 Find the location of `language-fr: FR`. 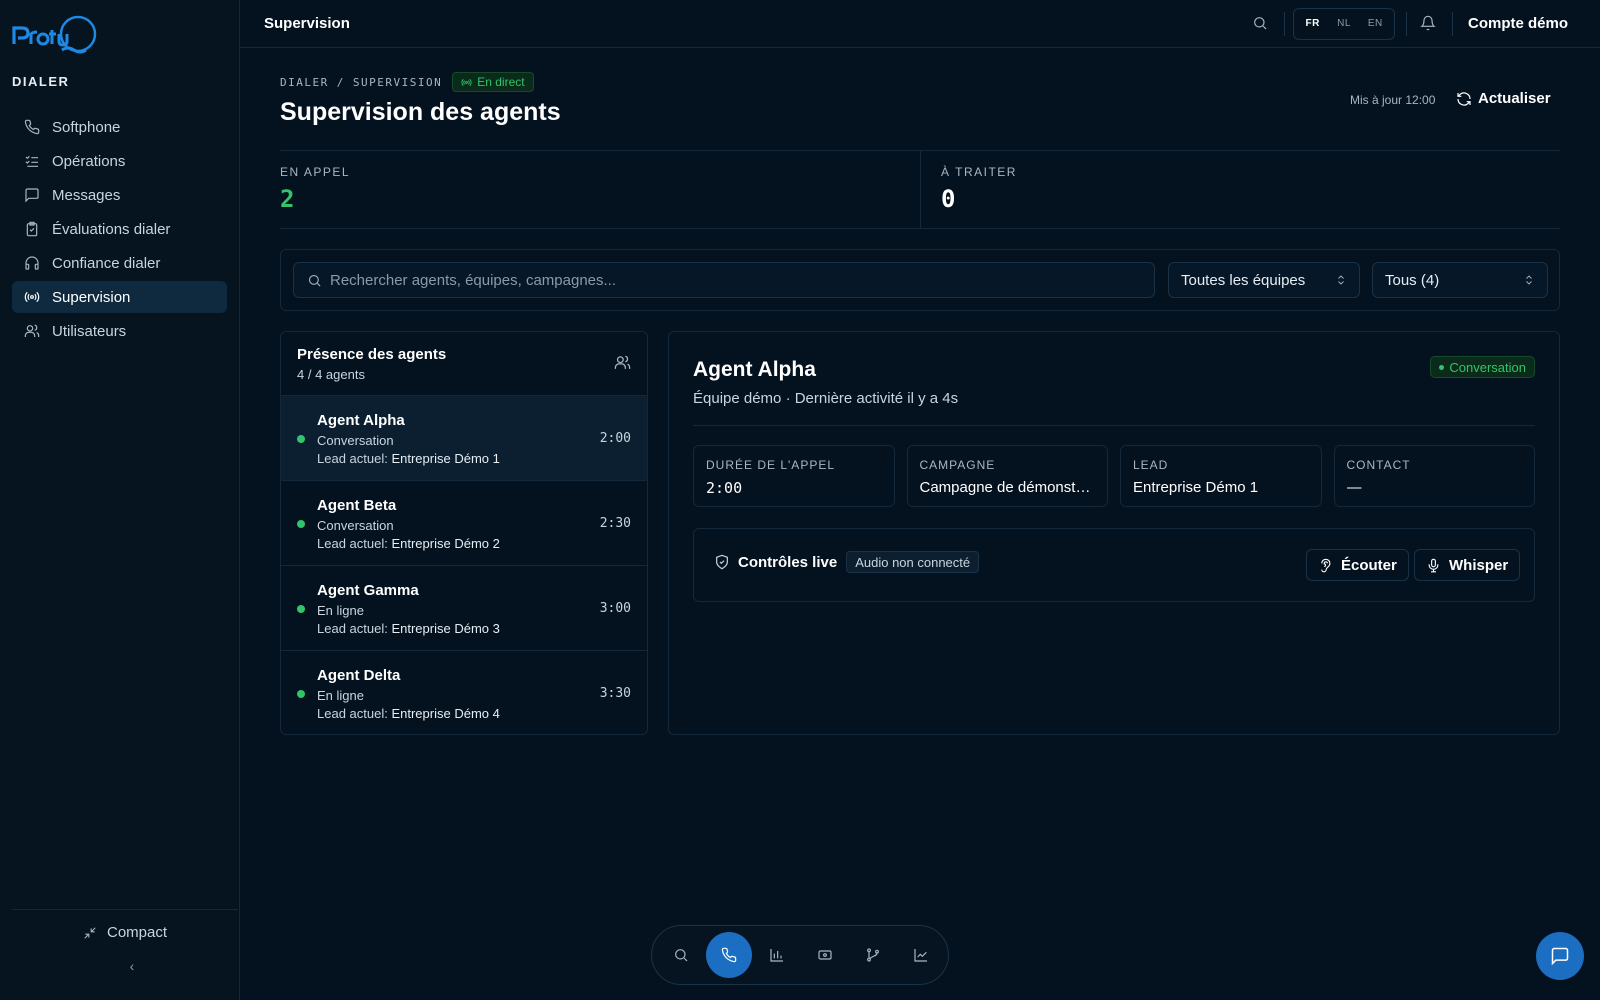

language-fr: FR is located at coordinates (1312, 24).